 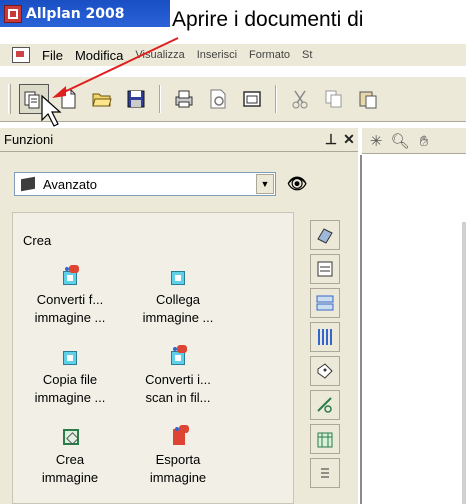 I want to click on tag-icon, so click(x=325, y=371).